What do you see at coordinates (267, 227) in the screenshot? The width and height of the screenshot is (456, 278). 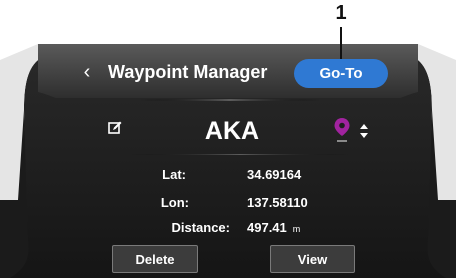 I see `distance-number: 497.41` at bounding box center [267, 227].